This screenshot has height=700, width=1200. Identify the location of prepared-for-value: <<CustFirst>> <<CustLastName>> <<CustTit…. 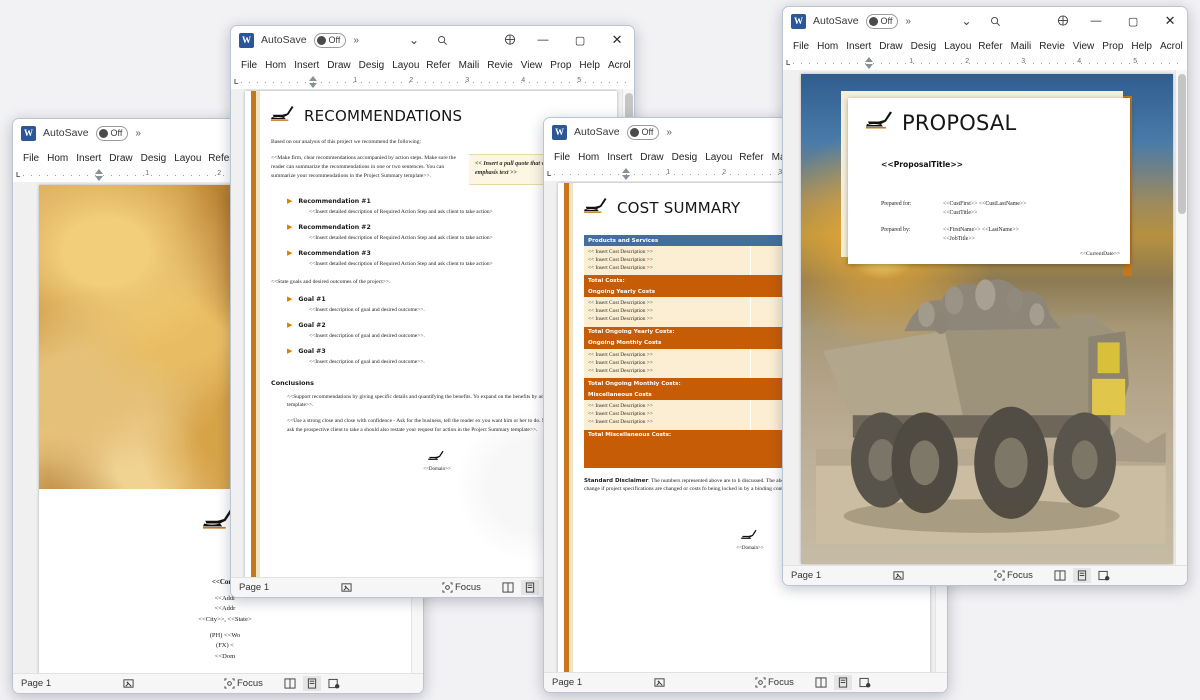
(984, 209).